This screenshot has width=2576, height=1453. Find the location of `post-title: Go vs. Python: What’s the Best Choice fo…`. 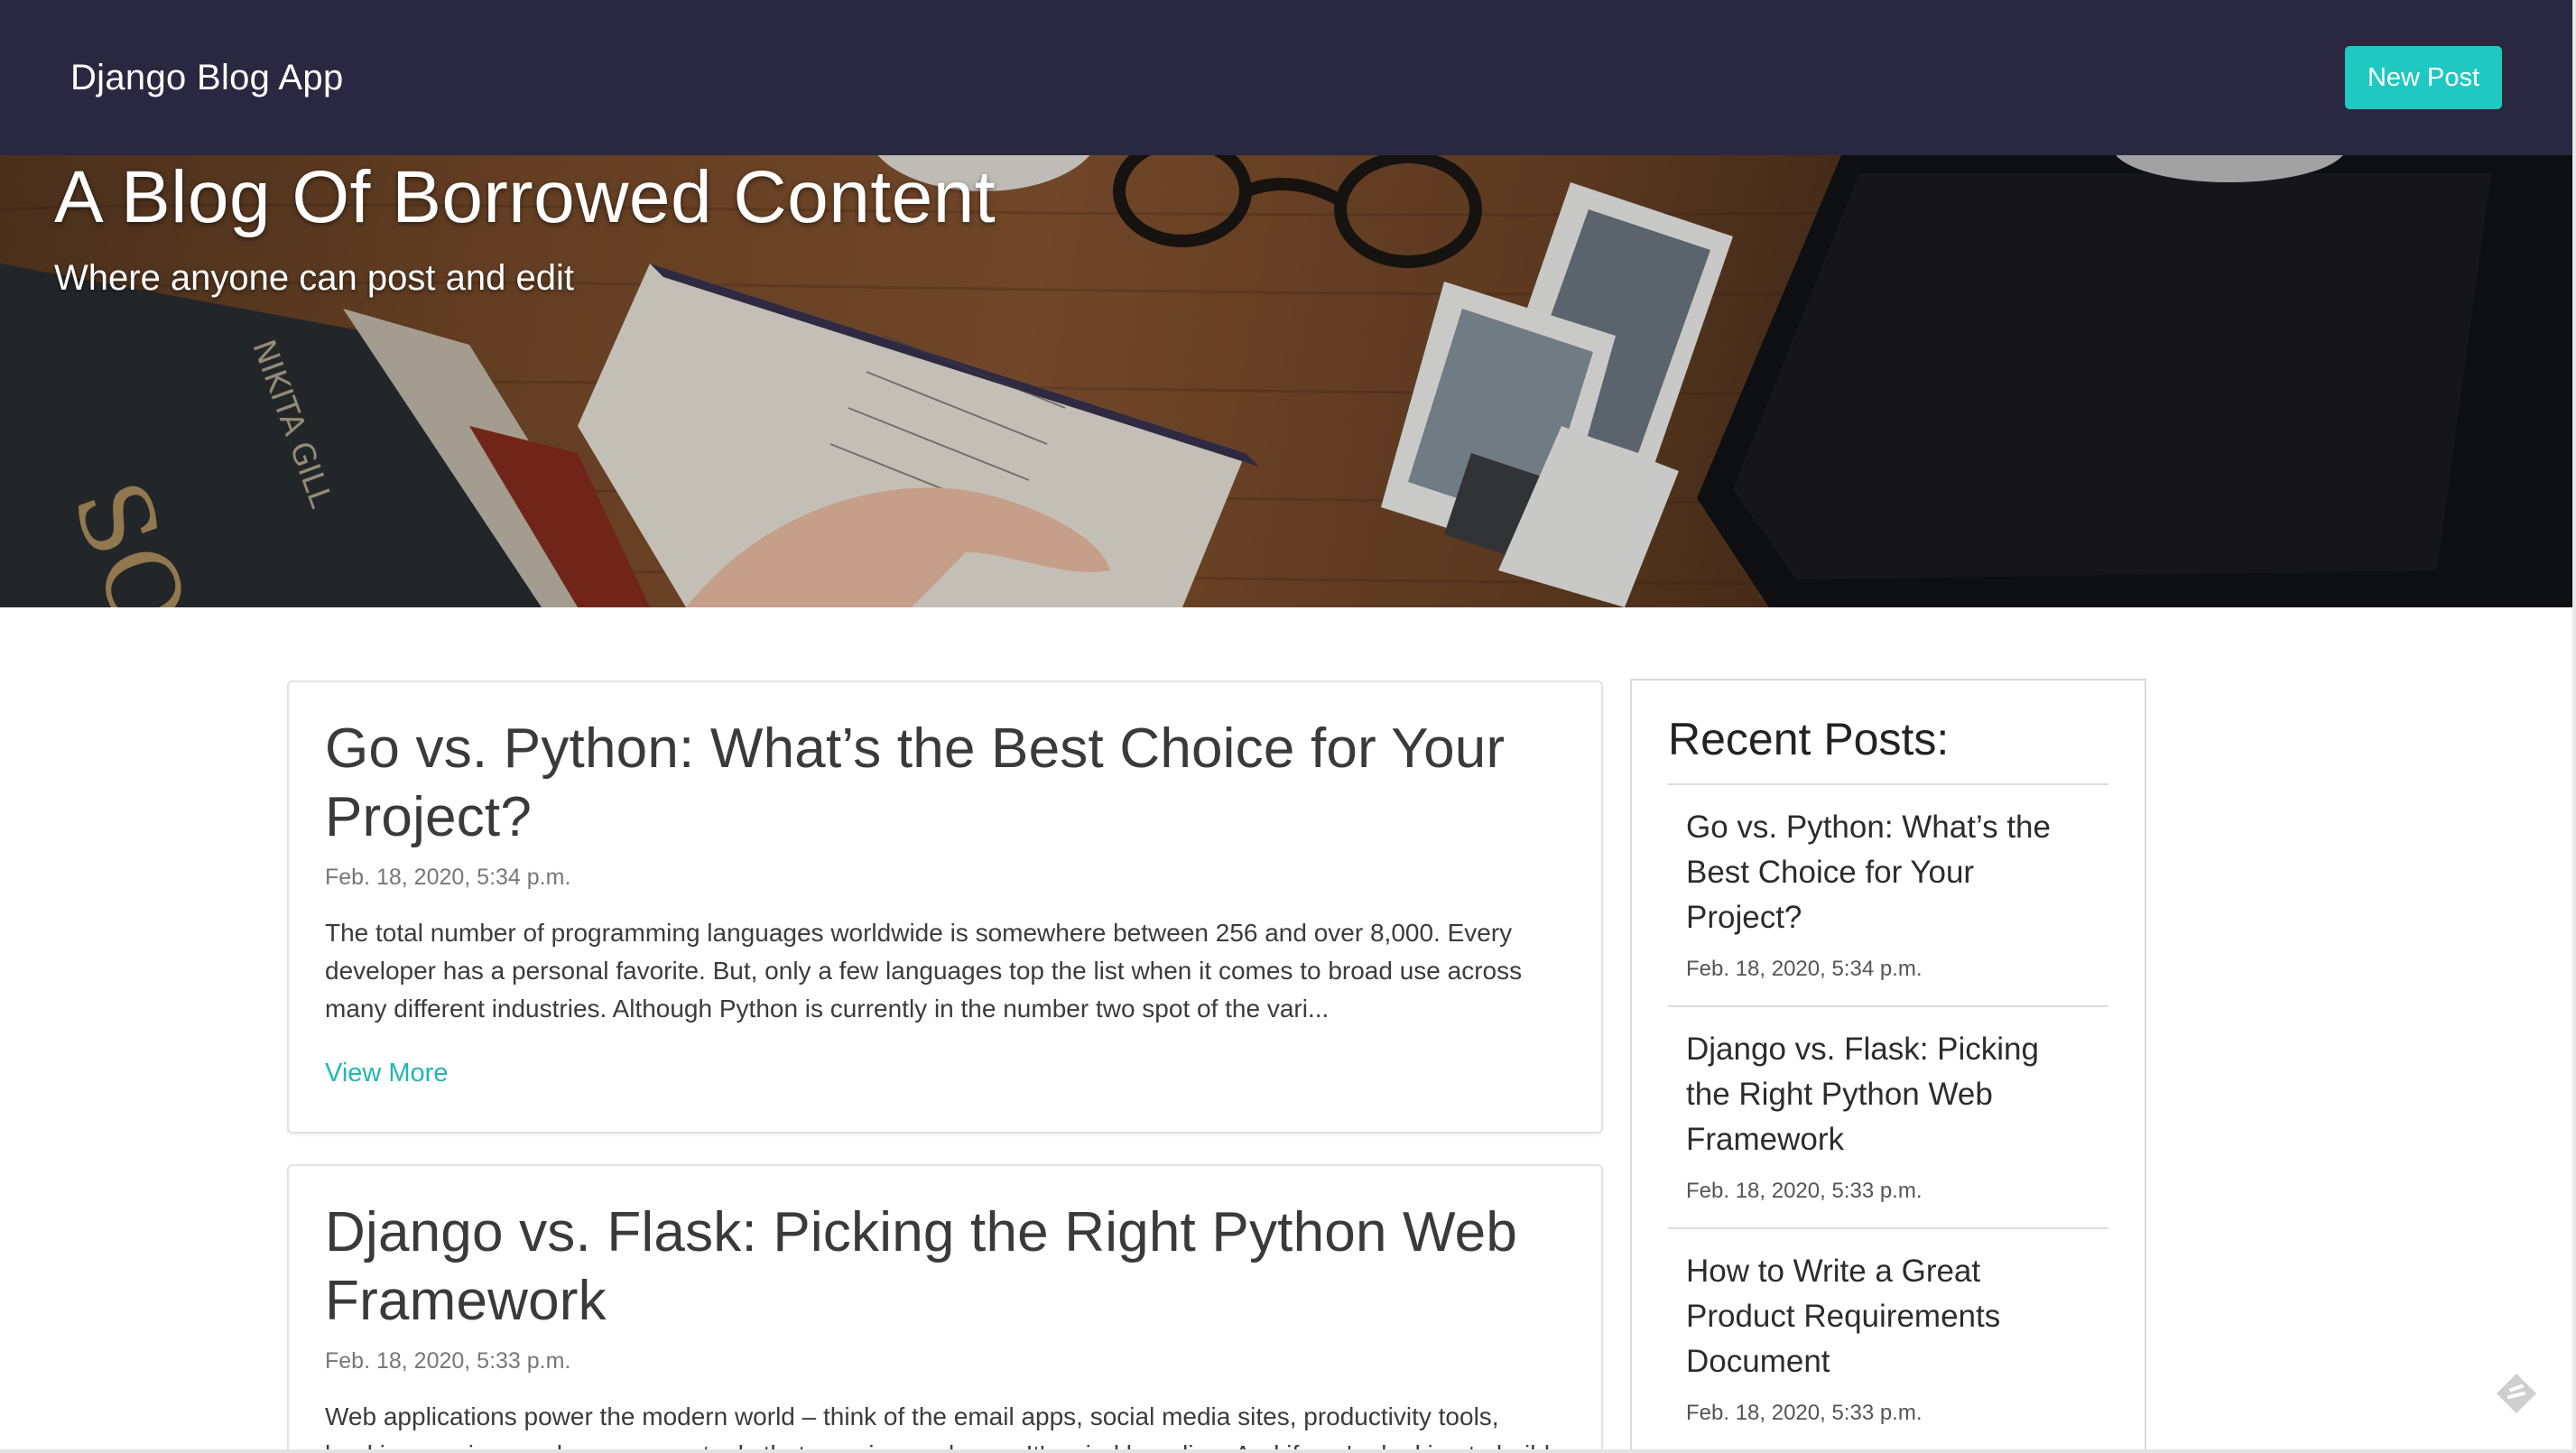

post-title: Go vs. Python: What’s the Best Choice fo… is located at coordinates (945, 783).